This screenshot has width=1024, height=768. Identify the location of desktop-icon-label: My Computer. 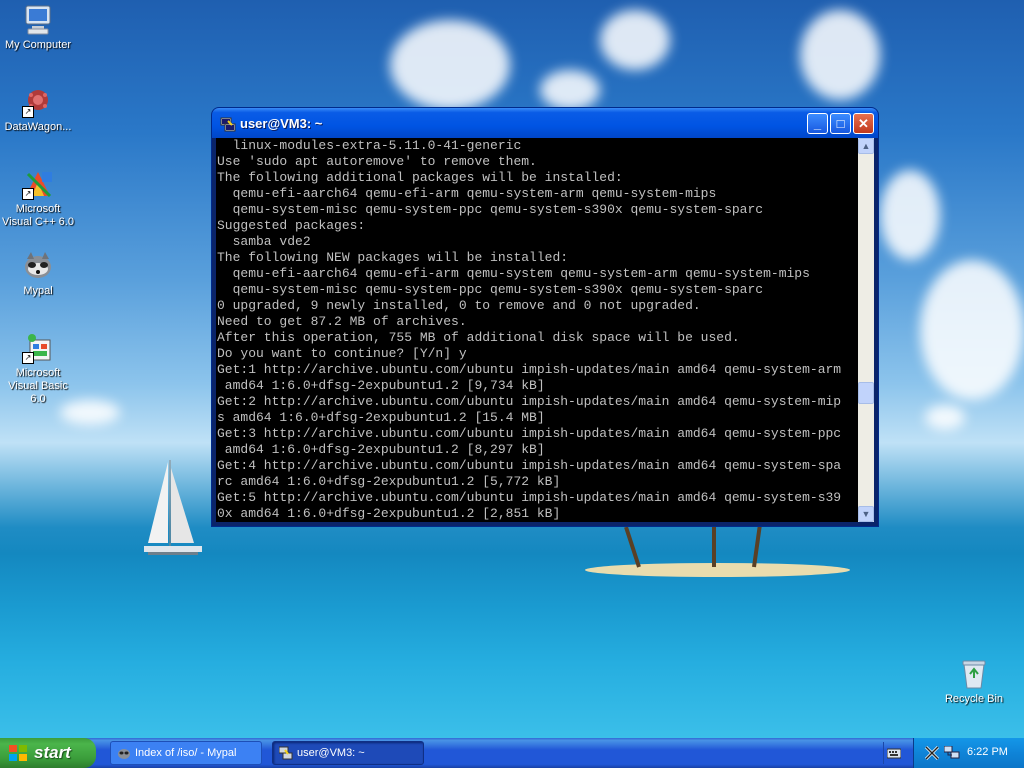
(38, 45).